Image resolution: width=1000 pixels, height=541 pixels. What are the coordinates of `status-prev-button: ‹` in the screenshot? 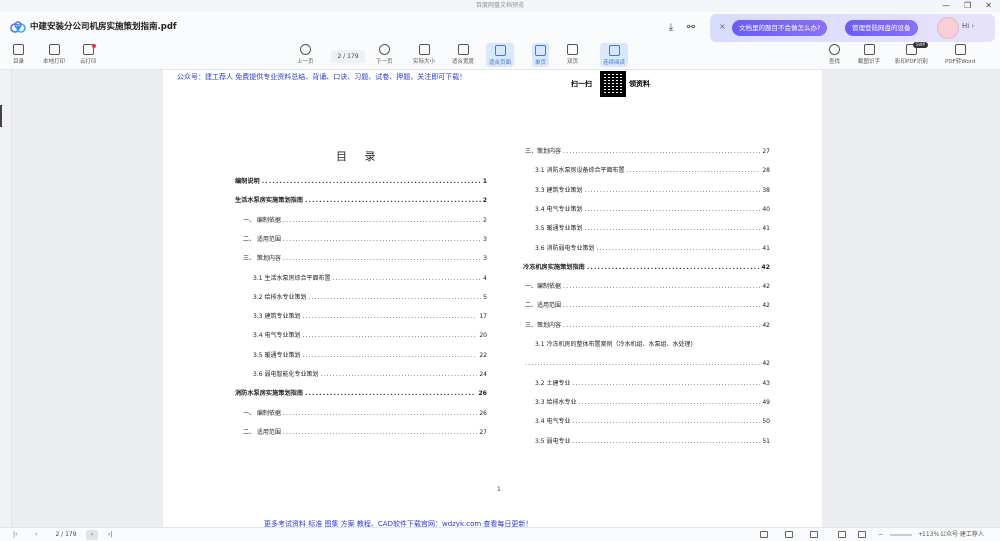 It's located at (36, 535).